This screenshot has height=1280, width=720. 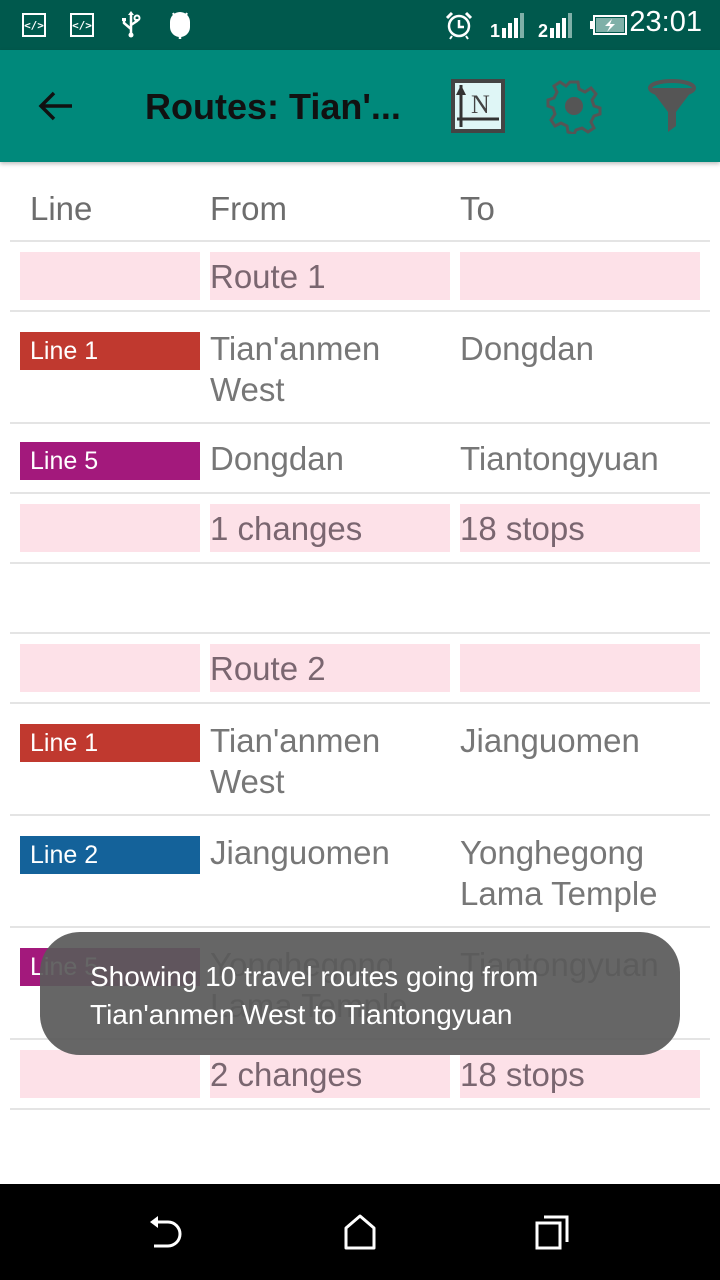 I want to click on back-icon, so click(x=166, y=1232).